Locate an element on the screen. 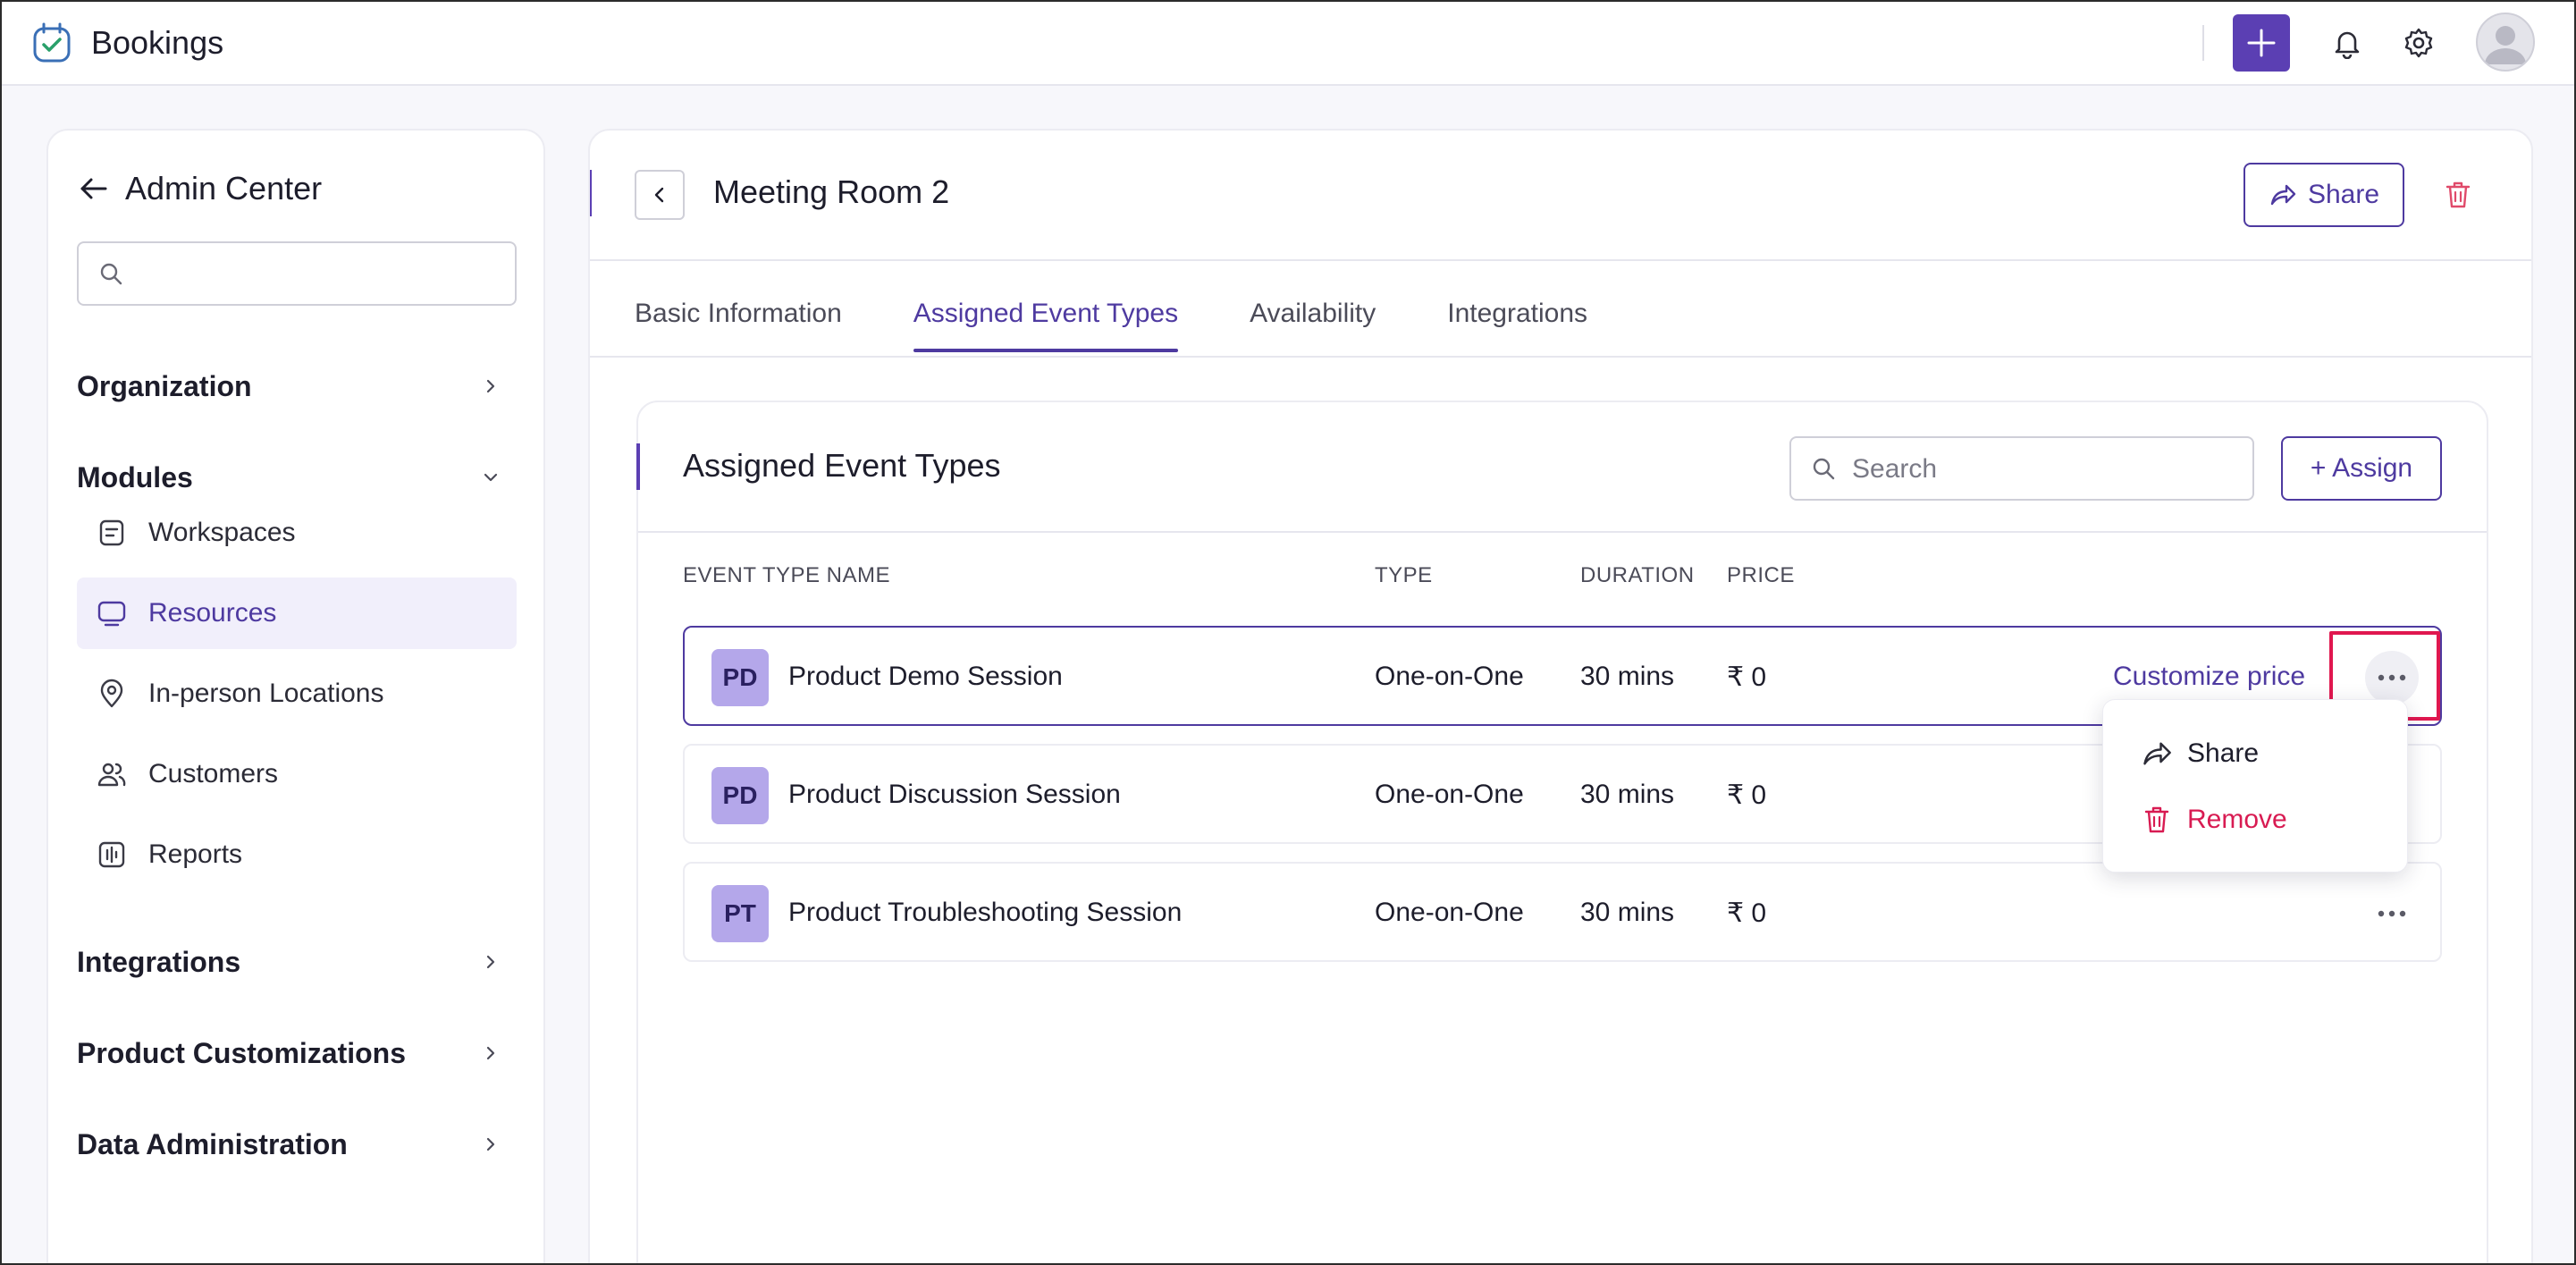 The height and width of the screenshot is (1265, 2576). event-search-box is located at coordinates (2022, 469).